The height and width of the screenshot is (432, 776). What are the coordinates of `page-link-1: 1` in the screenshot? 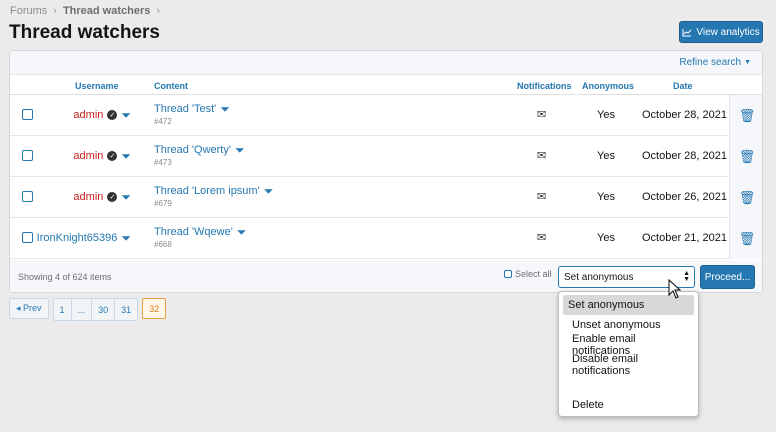 It's located at (62, 309).